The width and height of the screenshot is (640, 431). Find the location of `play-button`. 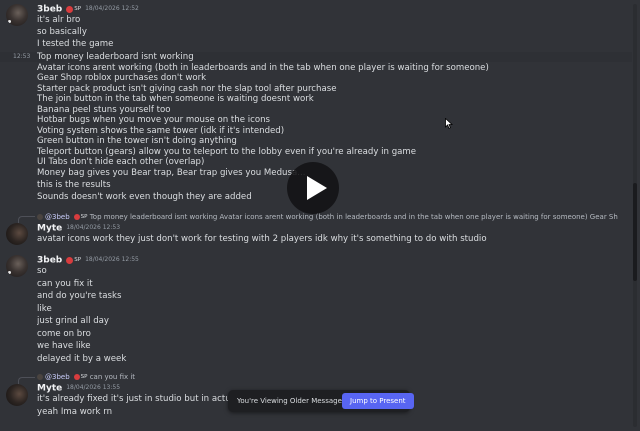

play-button is located at coordinates (313, 188).